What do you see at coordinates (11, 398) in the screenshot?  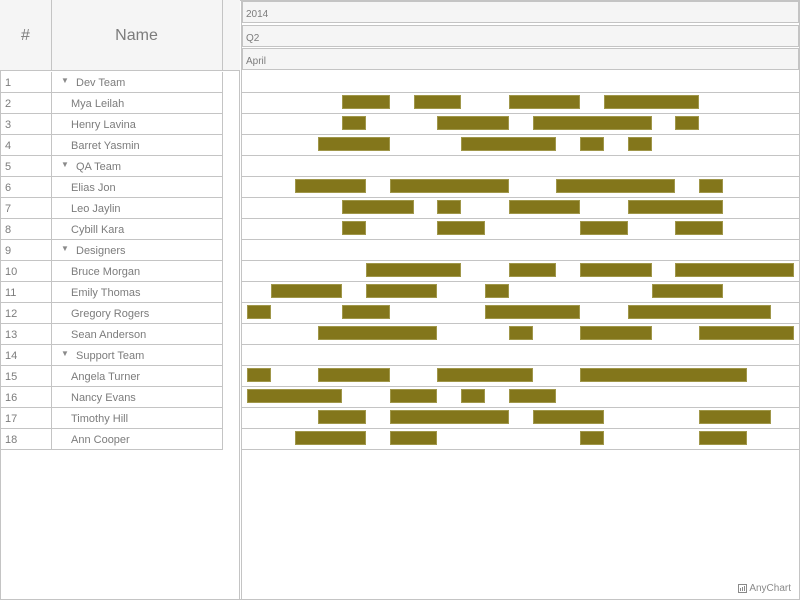 I see `row-number: 16` at bounding box center [11, 398].